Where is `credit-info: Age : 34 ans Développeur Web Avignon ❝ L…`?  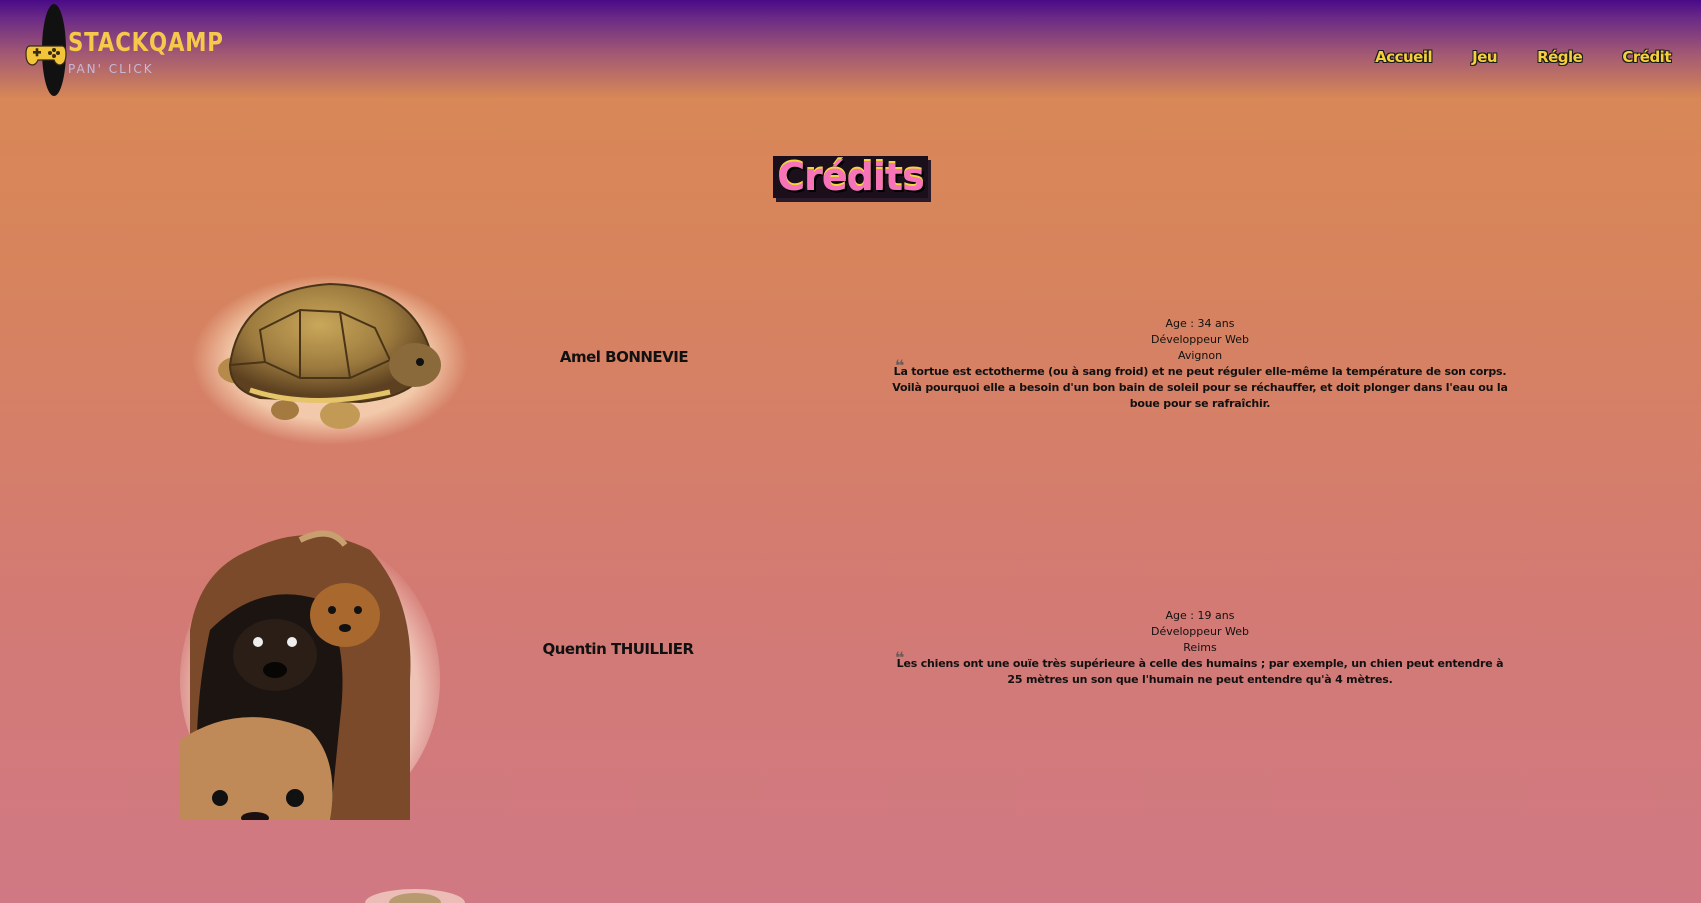 credit-info: Age : 34 ans Développeur Web Avignon ❝ L… is located at coordinates (1200, 364).